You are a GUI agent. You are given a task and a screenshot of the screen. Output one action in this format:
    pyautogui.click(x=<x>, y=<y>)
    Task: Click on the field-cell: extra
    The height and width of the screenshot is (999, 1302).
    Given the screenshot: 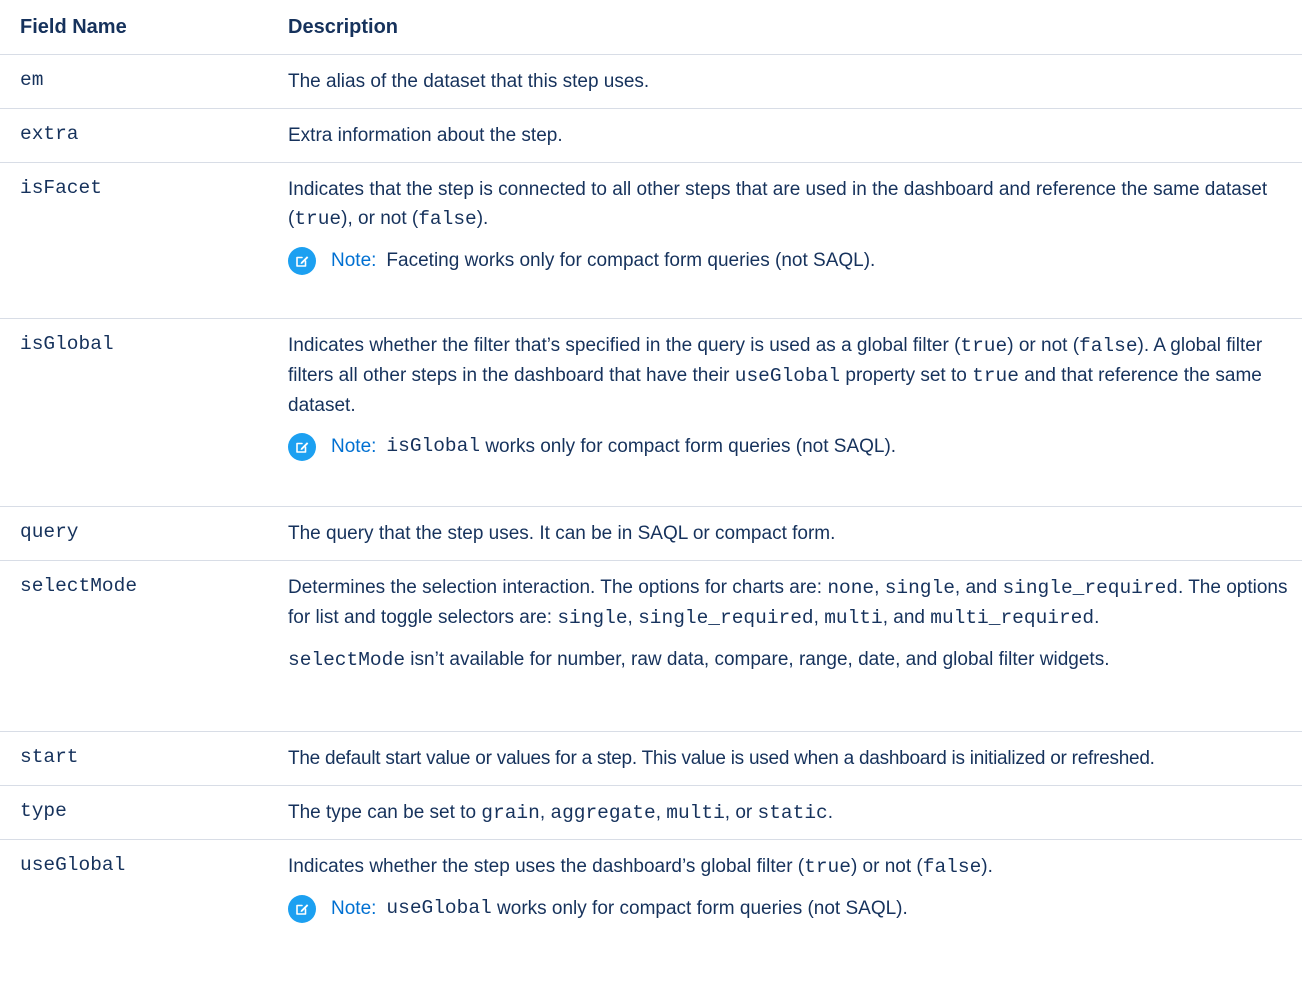 What is the action you would take?
    pyautogui.click(x=138, y=135)
    